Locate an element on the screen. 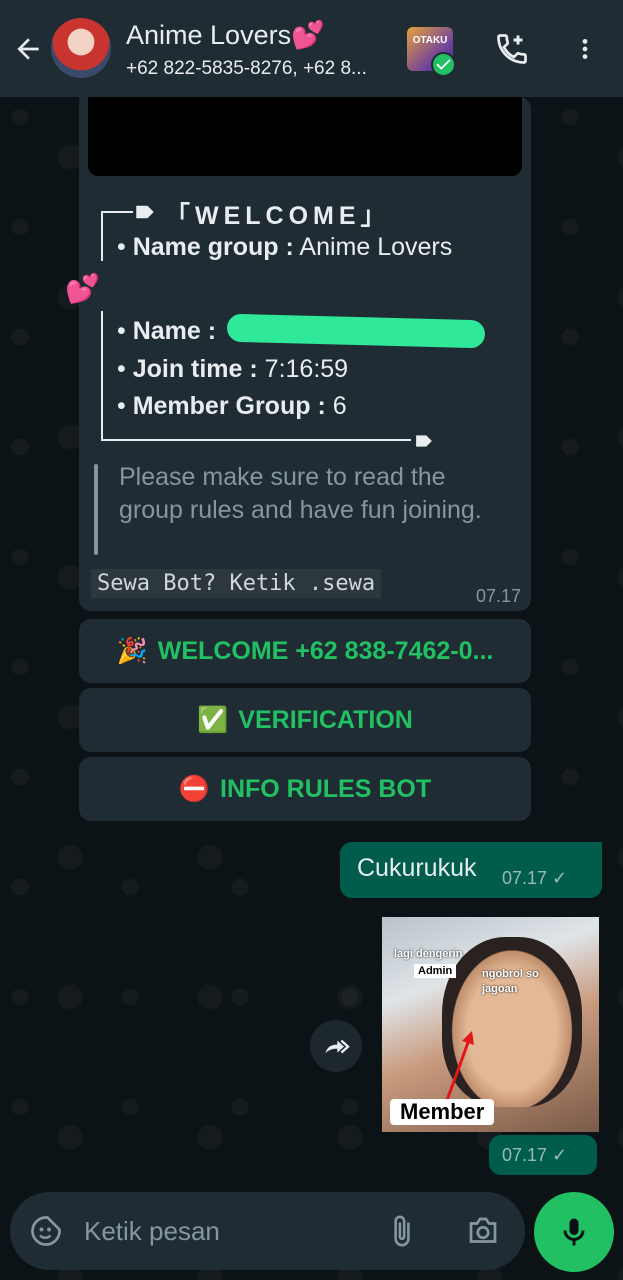 This screenshot has width=623, height=1280. frame-bottom-line is located at coordinates (256, 440).